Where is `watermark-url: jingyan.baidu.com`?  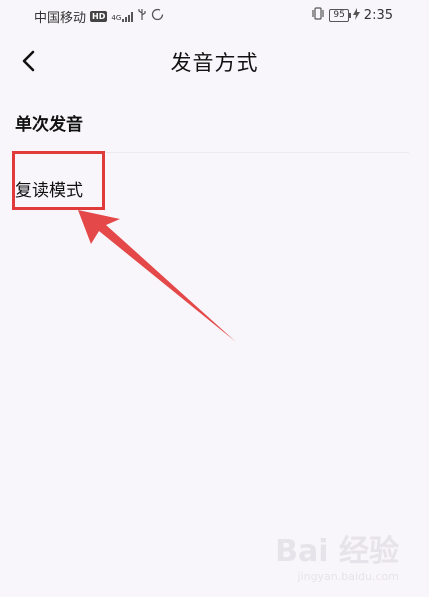 watermark-url: jingyan.baidu.com is located at coordinates (348, 576).